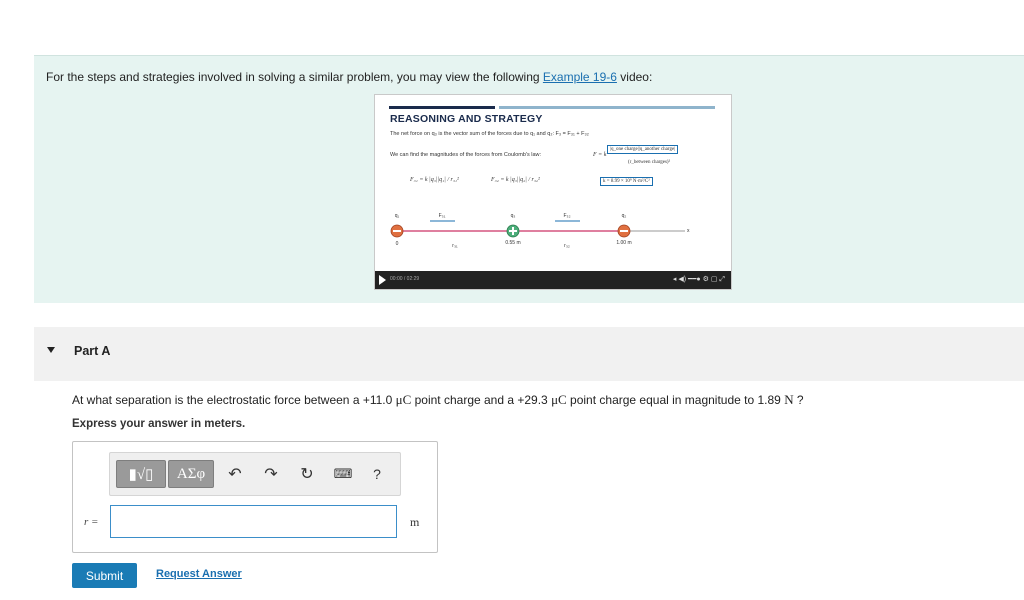 Image resolution: width=1024 pixels, height=600 pixels. What do you see at coordinates (466, 119) in the screenshot?
I see `video-slide-title: REASONING AND STRATEGY` at bounding box center [466, 119].